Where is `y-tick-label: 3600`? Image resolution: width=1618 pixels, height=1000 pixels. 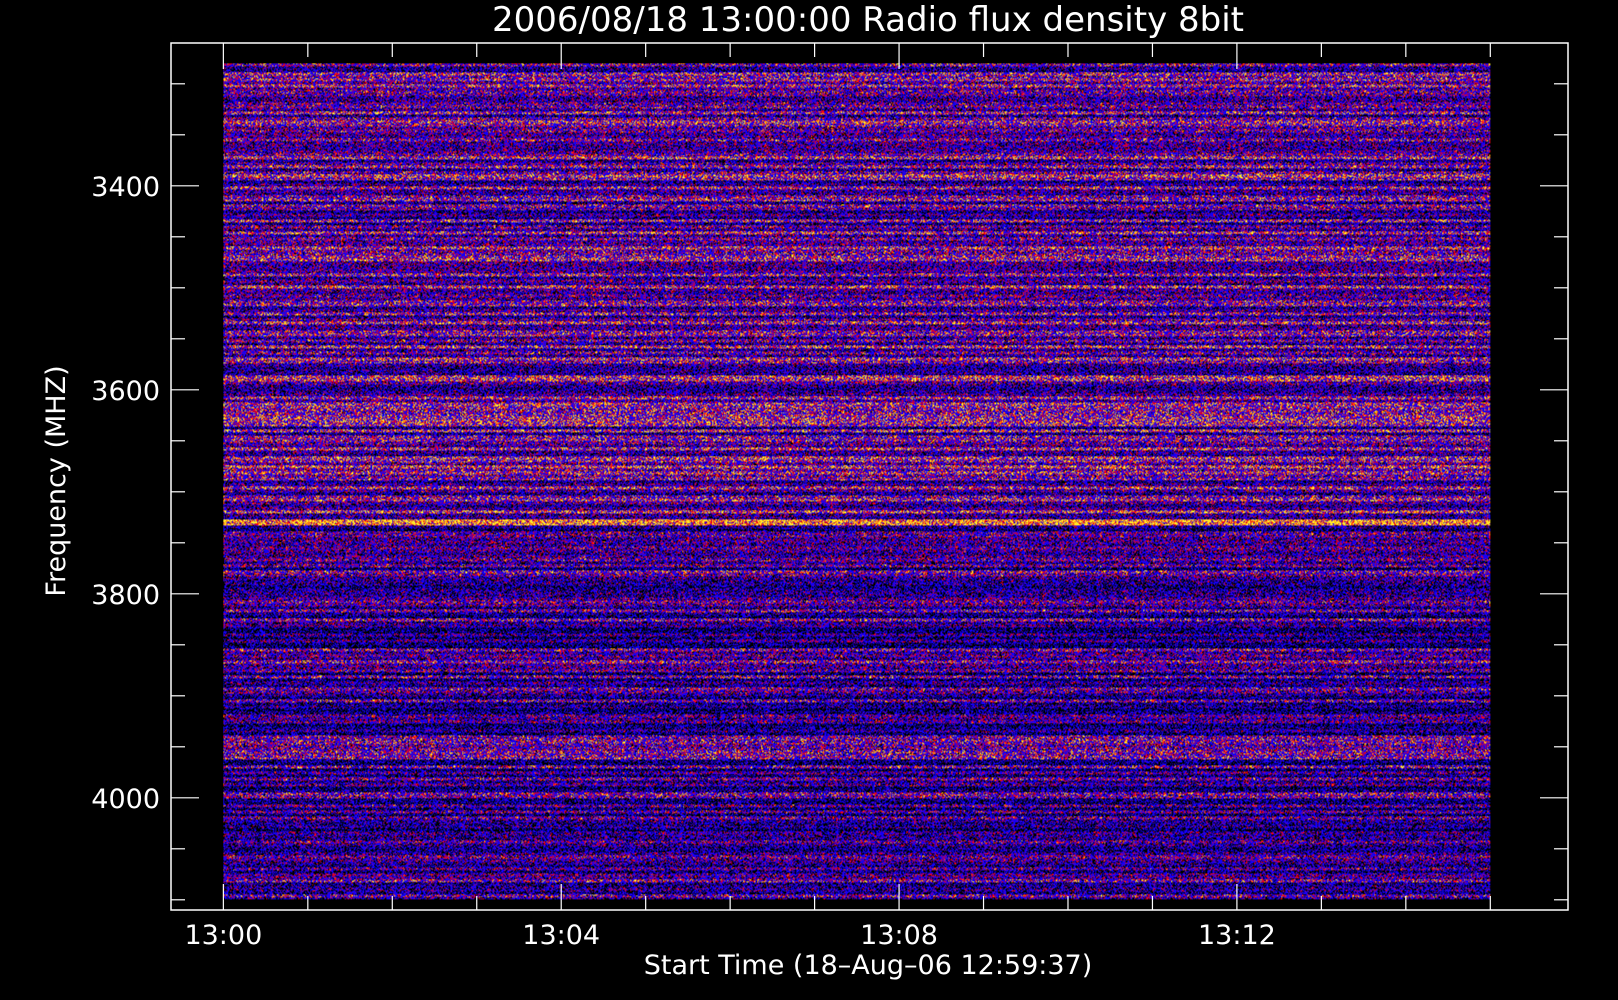
y-tick-label: 3600 is located at coordinates (125, 391).